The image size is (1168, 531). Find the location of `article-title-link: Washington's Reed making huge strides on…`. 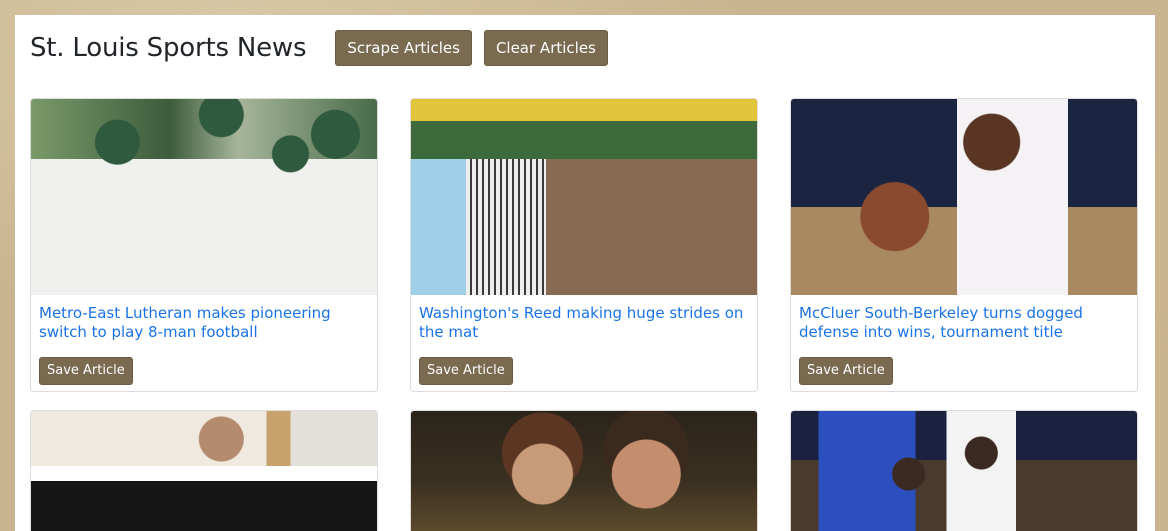

article-title-link: Washington's Reed making huge strides on… is located at coordinates (584, 324).